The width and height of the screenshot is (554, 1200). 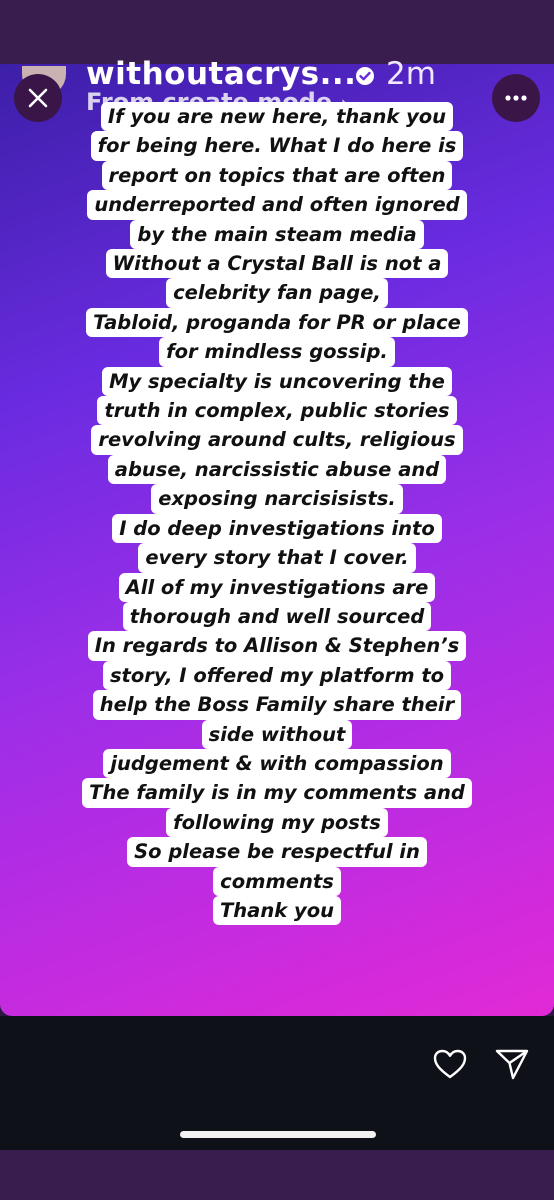 What do you see at coordinates (277, 646) in the screenshot?
I see `story-text-line: In regards to Allison & Stephen’s` at bounding box center [277, 646].